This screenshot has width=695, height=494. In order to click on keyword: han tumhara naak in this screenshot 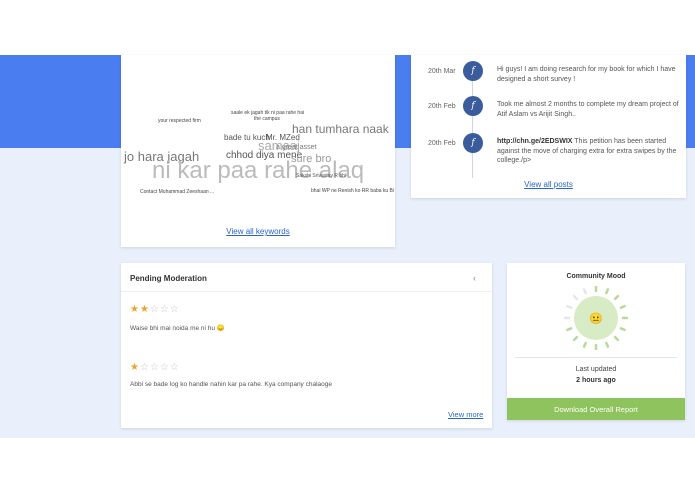, I will do `click(340, 129)`.